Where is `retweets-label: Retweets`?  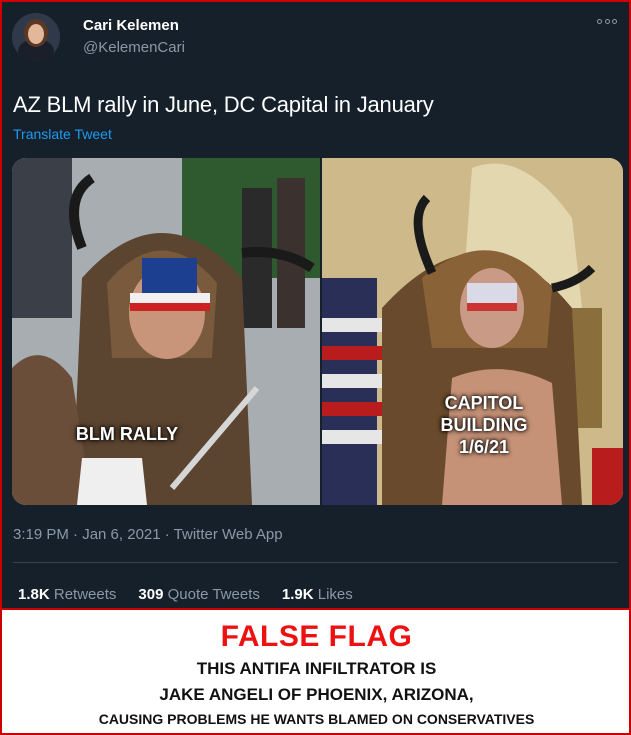
retweets-label: Retweets is located at coordinates (85, 594).